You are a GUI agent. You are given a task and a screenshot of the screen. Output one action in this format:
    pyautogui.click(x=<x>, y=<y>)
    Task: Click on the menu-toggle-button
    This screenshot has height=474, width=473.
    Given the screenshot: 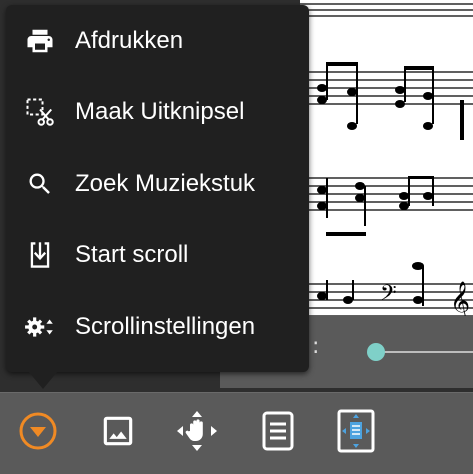 What is the action you would take?
    pyautogui.click(x=38, y=433)
    